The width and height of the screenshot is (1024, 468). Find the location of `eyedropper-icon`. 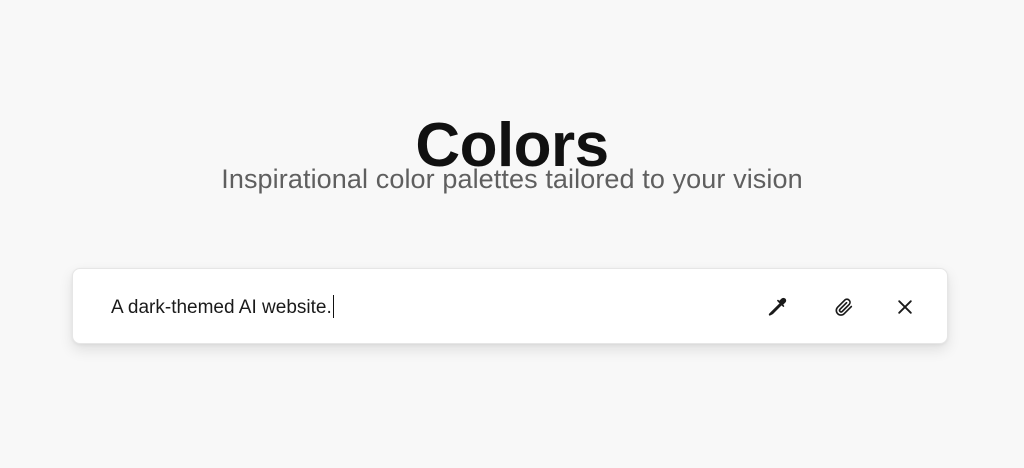

eyedropper-icon is located at coordinates (777, 307).